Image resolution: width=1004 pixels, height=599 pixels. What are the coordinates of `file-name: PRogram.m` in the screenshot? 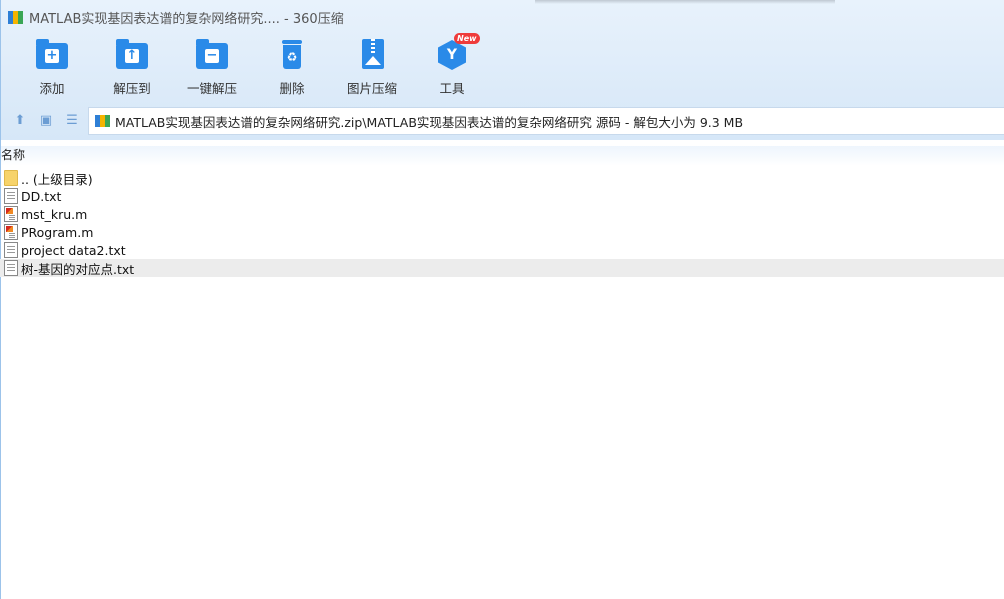 It's located at (57, 232).